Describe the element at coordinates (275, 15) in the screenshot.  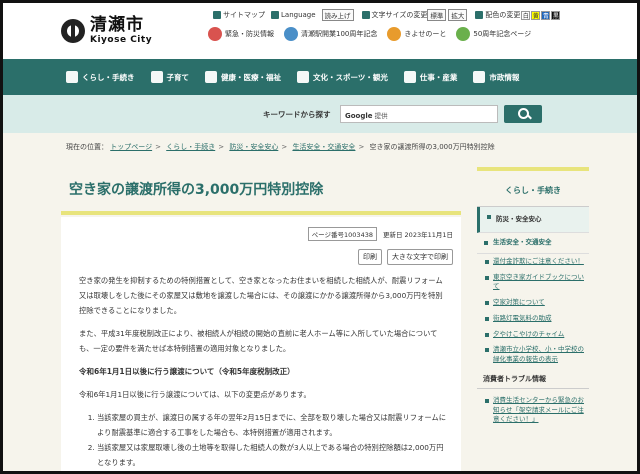
I see `globe-icon` at that location.